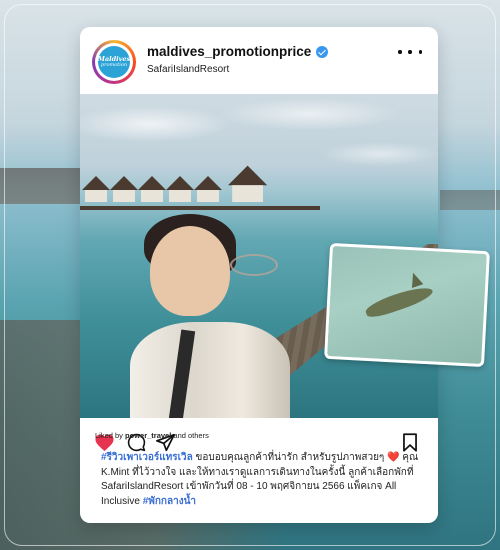 Image resolution: width=500 pixels, height=550 pixels. What do you see at coordinates (190, 271) in the screenshot?
I see `person-face` at bounding box center [190, 271].